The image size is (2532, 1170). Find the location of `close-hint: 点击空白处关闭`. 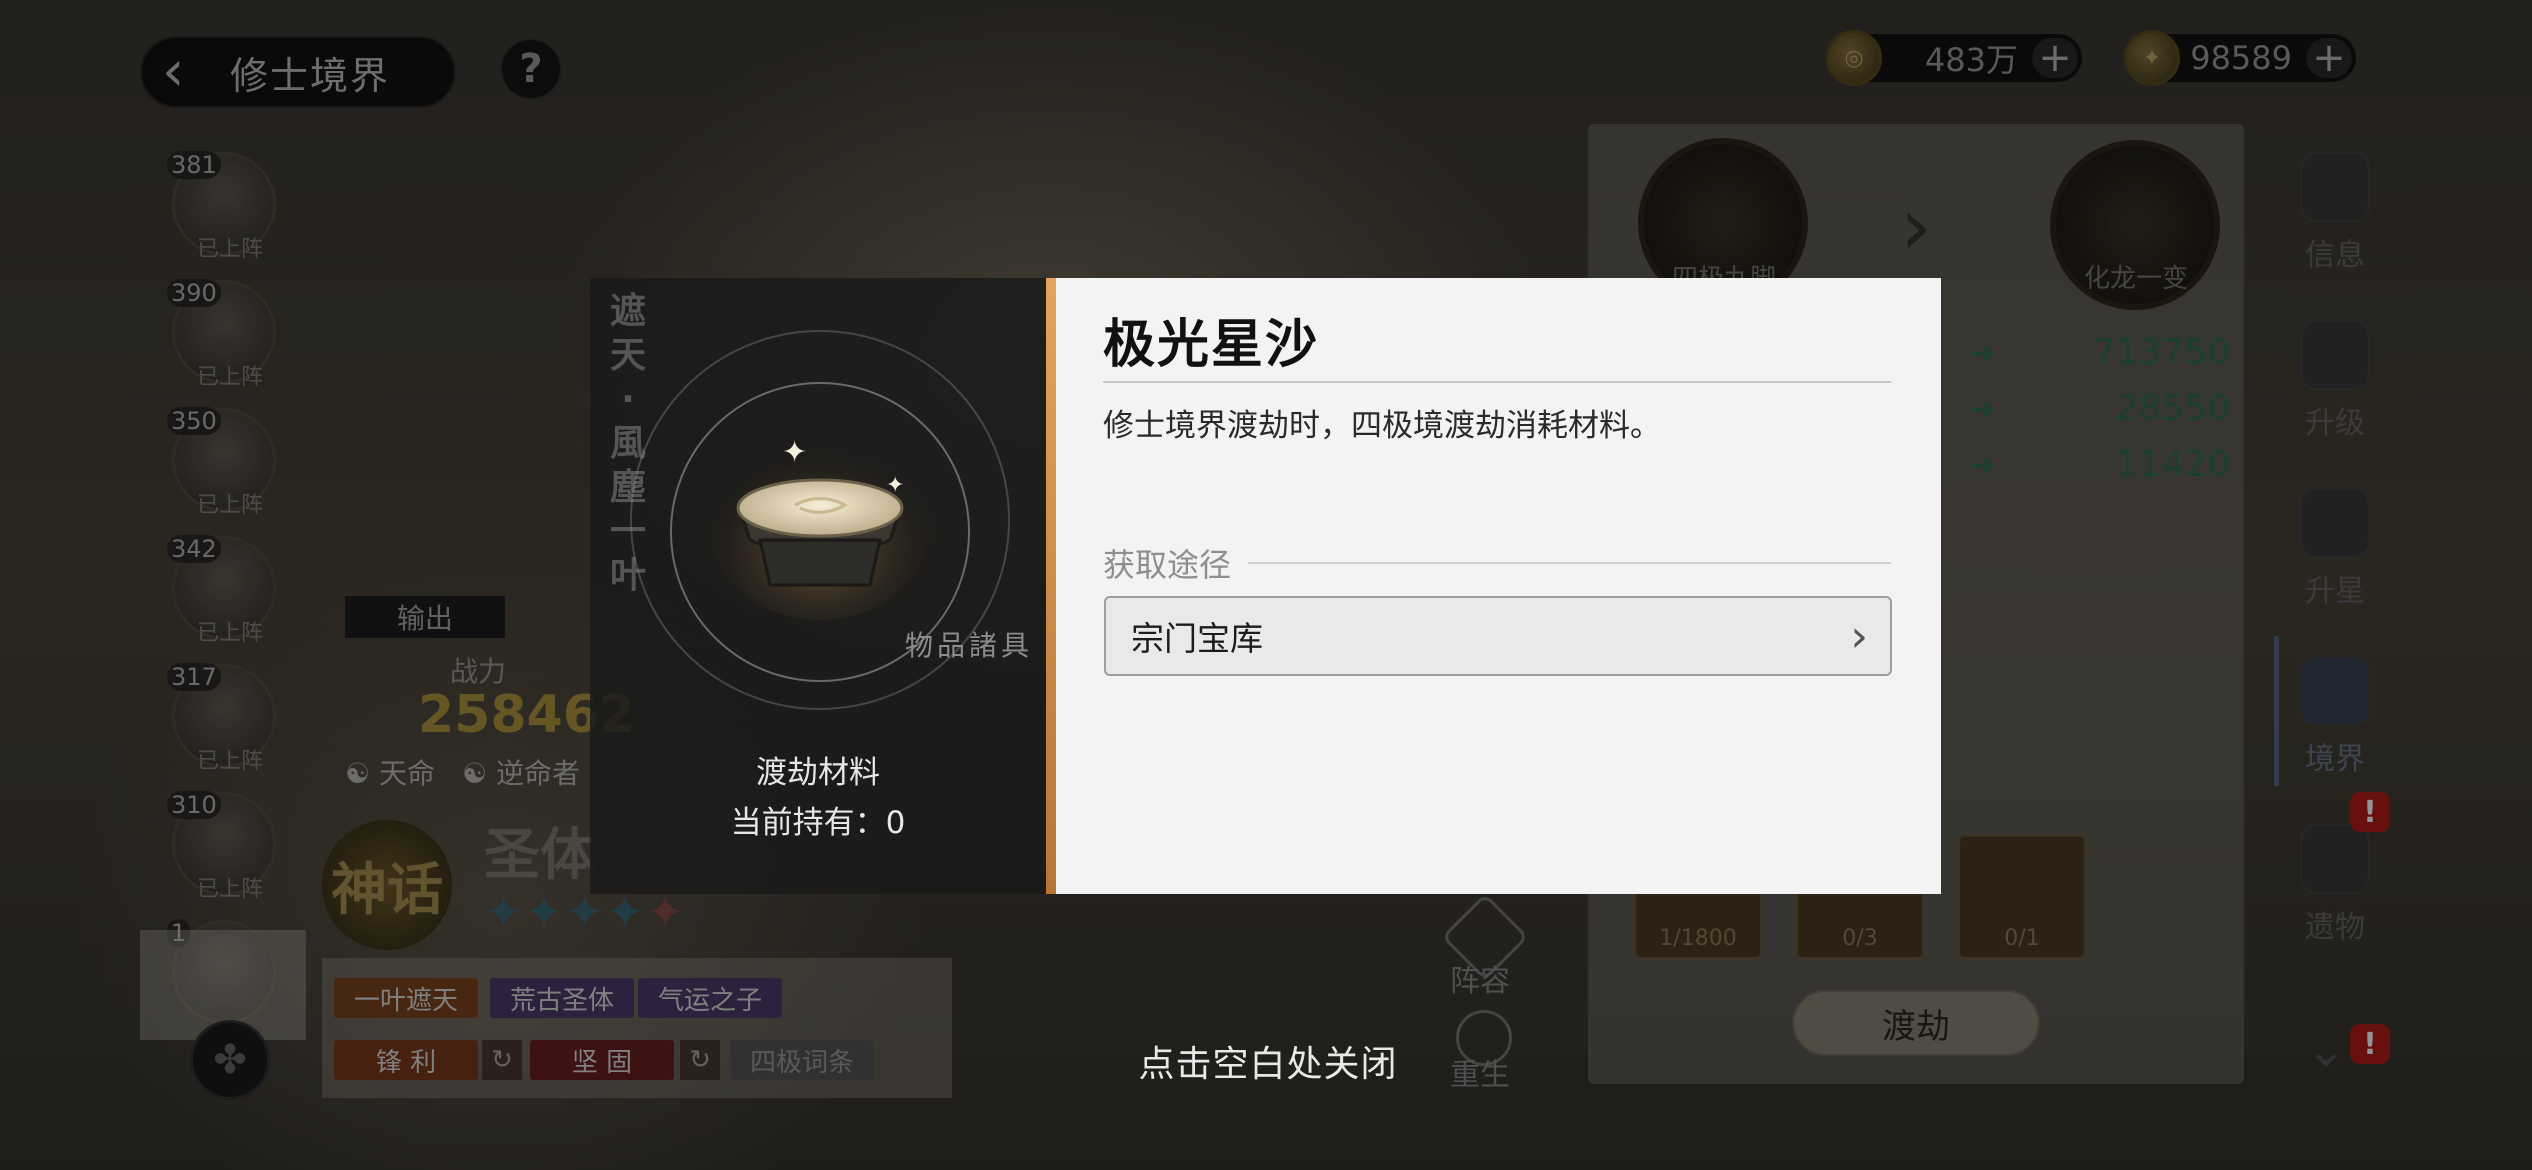

close-hint: 点击空白处关闭 is located at coordinates (1268, 1064).